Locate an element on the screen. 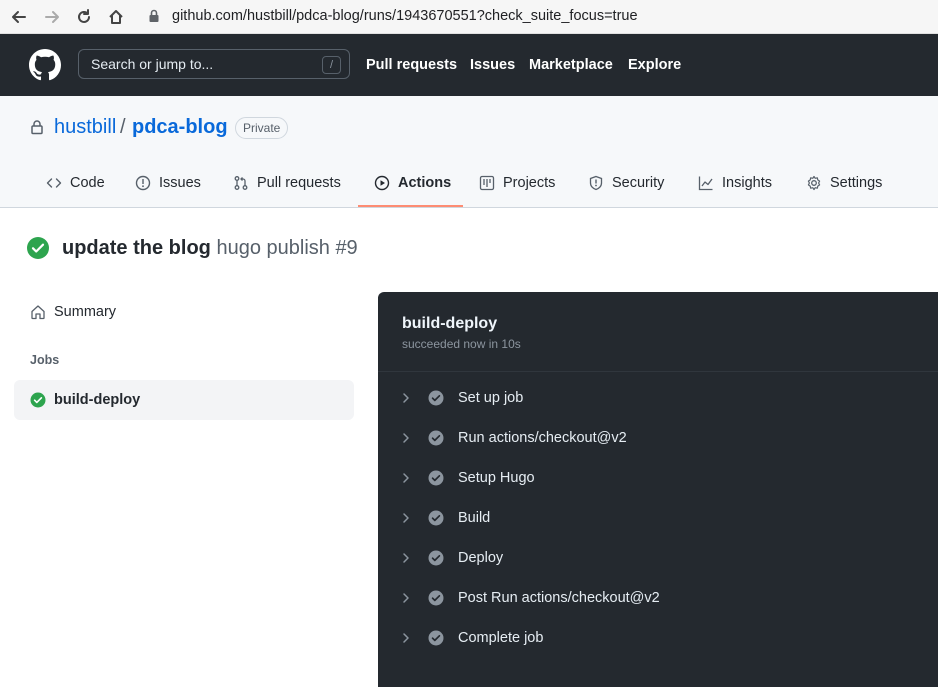 Image resolution: width=938 pixels, height=687 pixels. repo-name-link: pdca-blog is located at coordinates (180, 127).